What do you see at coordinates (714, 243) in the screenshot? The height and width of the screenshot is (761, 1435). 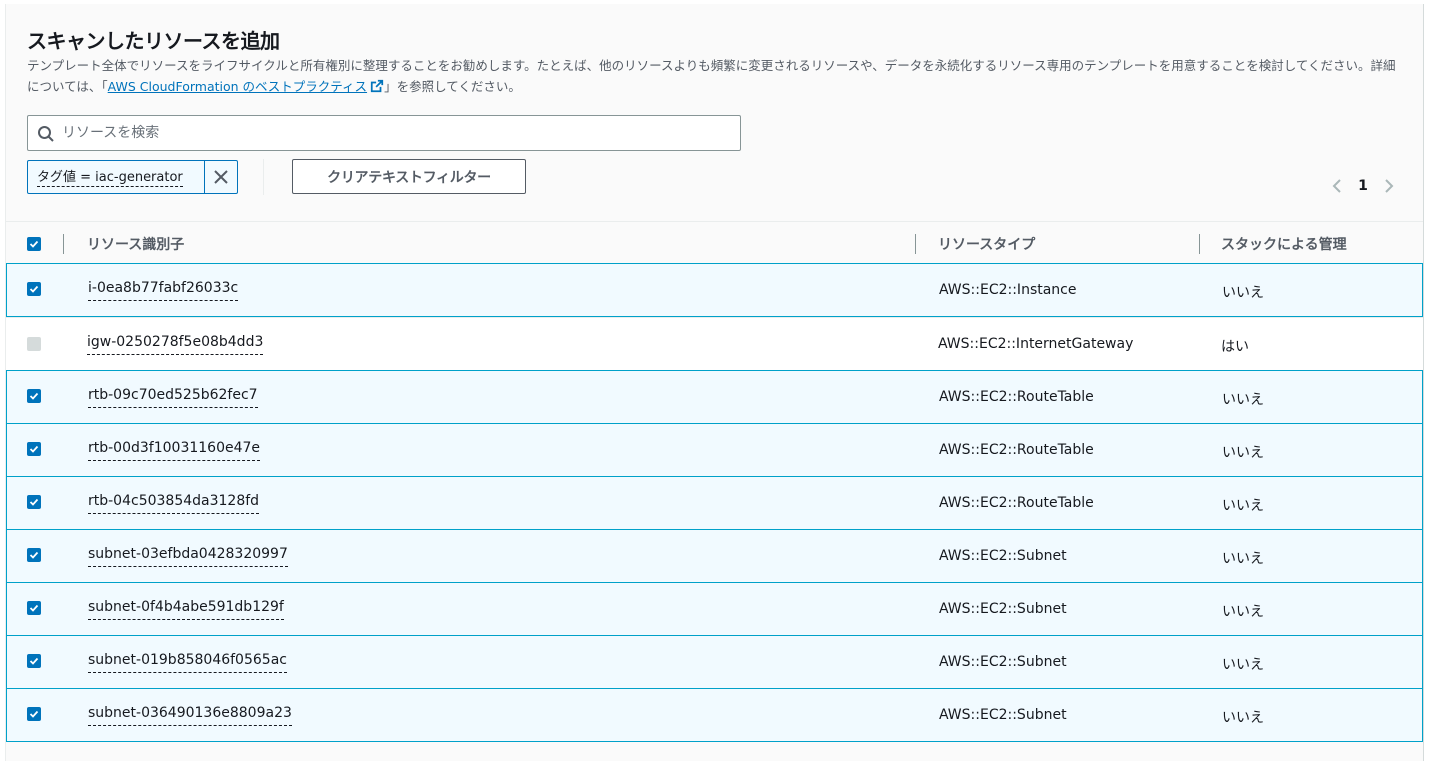 I see `table-header: リソース識別子 リソースタイプ スタックによる管理` at bounding box center [714, 243].